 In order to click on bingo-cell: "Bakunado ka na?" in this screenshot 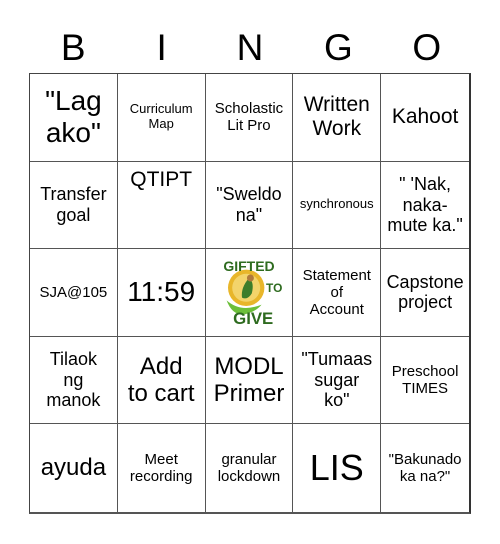, I will do `click(425, 468)`.